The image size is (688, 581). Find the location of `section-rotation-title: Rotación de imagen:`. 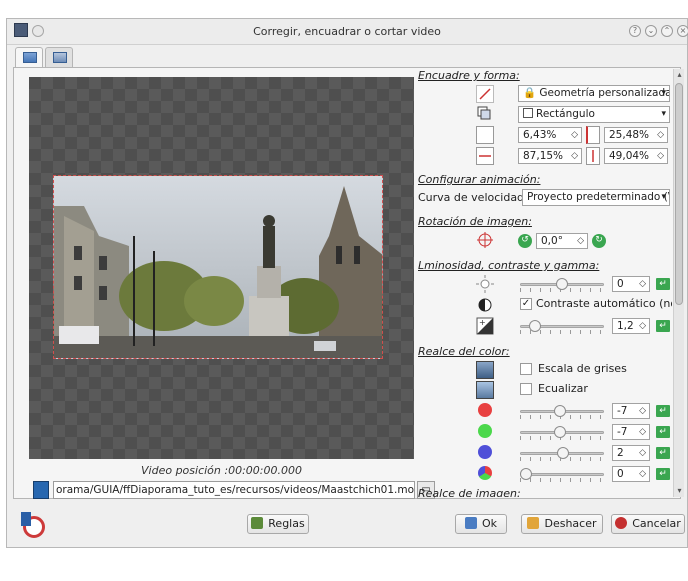

section-rotation-title: Rotación de imagen: is located at coordinates (475, 221).